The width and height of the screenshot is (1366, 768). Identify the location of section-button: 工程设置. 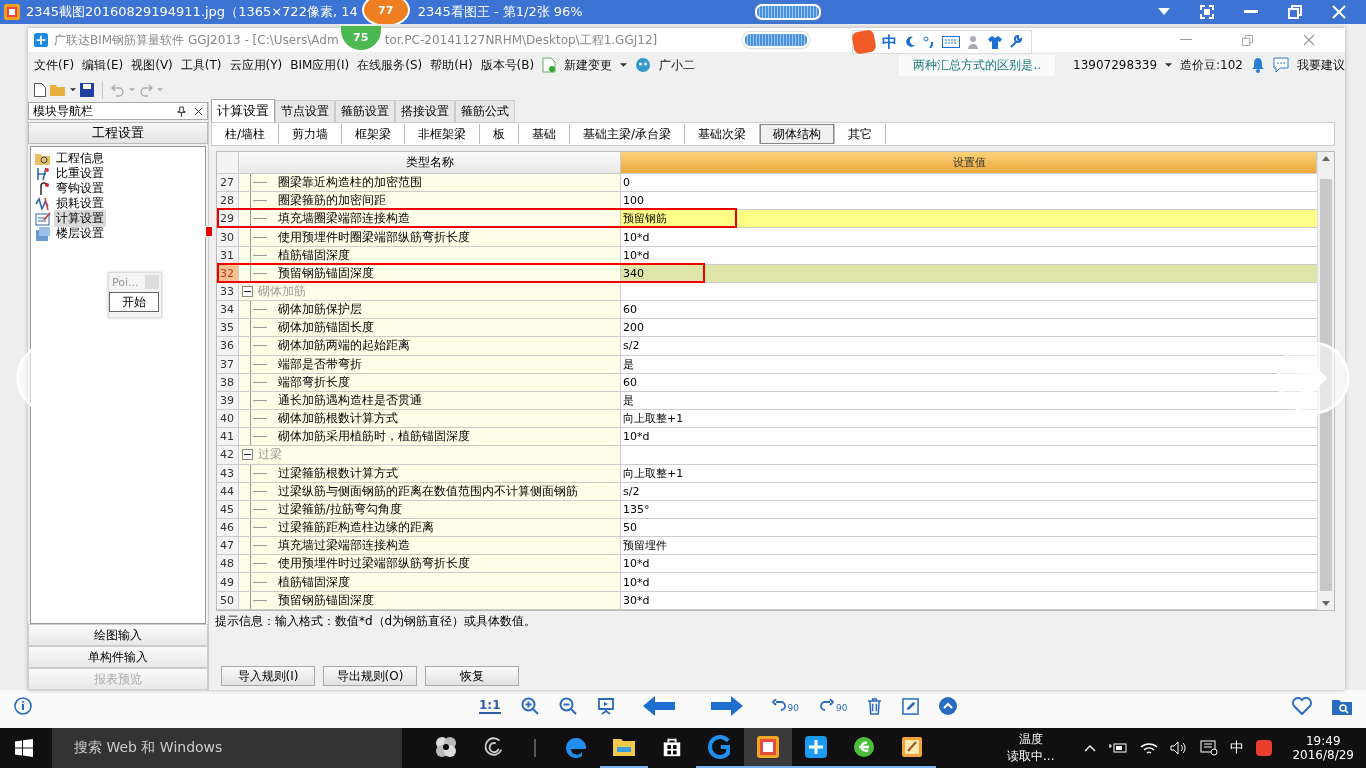
(118, 133).